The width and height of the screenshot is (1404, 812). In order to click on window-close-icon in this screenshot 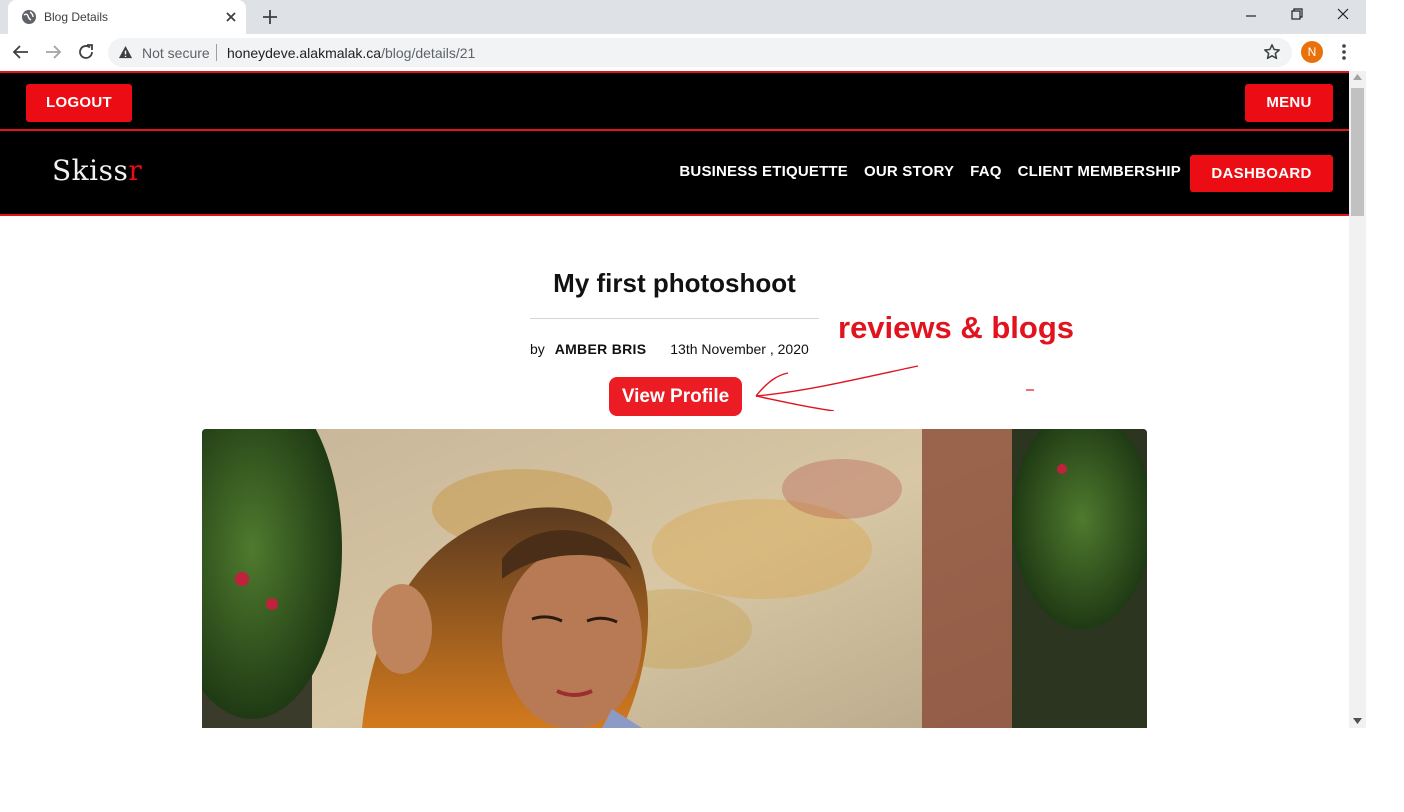, I will do `click(1343, 14)`.